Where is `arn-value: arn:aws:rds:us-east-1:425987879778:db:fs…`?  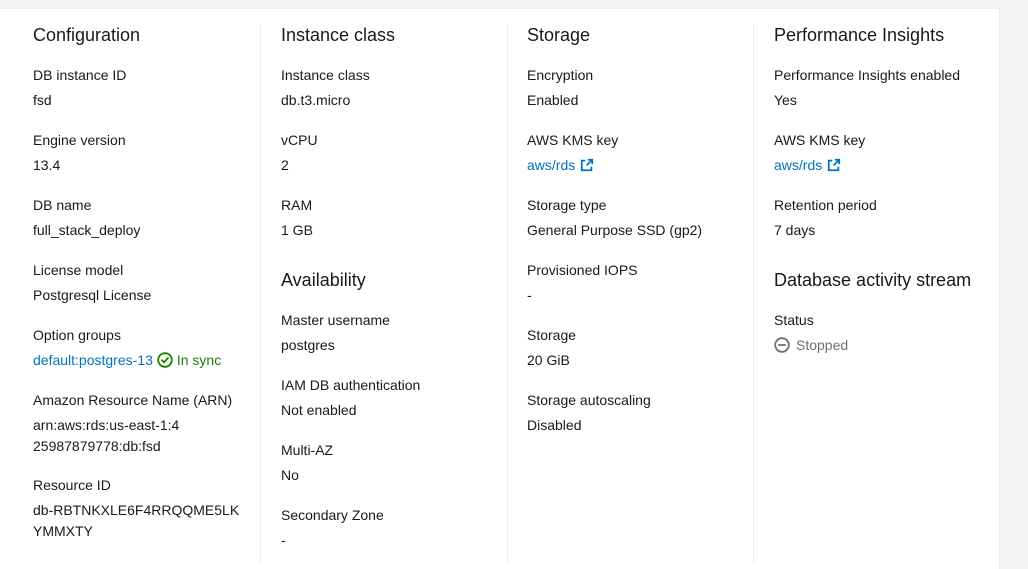 arn-value: arn:aws:rds:us-east-1:425987879778:db:fs… is located at coordinates (106, 435).